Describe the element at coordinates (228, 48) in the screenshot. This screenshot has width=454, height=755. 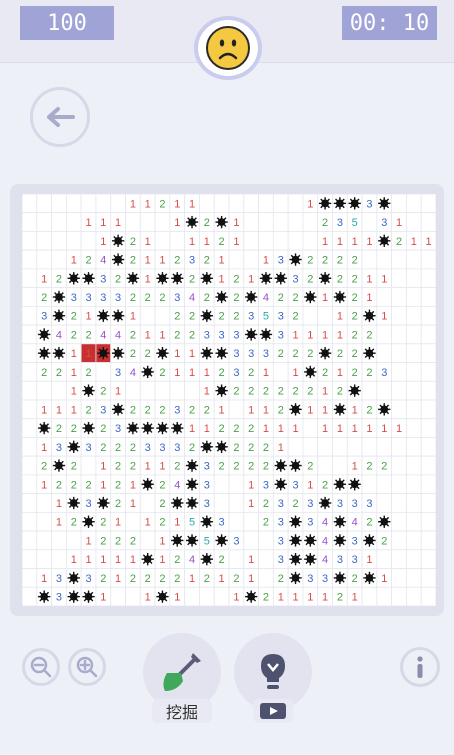
I see `reset-face-button` at that location.